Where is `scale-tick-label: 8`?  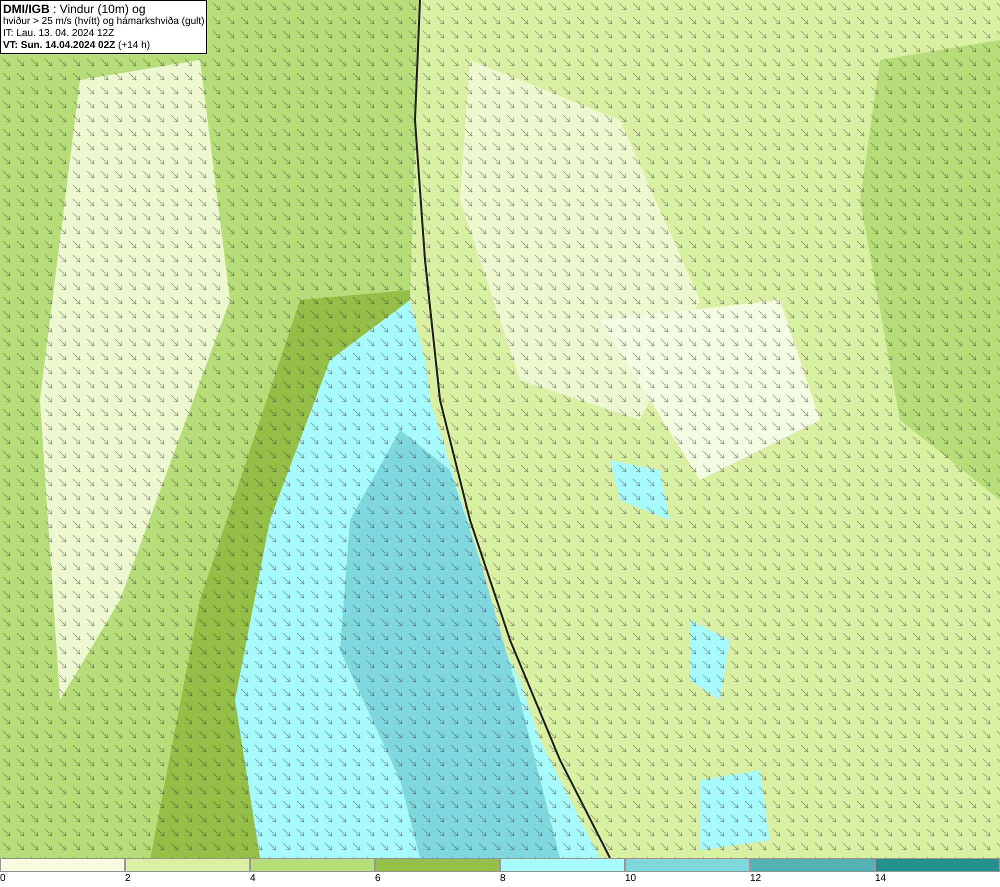
scale-tick-label: 8 is located at coordinates (503, 879).